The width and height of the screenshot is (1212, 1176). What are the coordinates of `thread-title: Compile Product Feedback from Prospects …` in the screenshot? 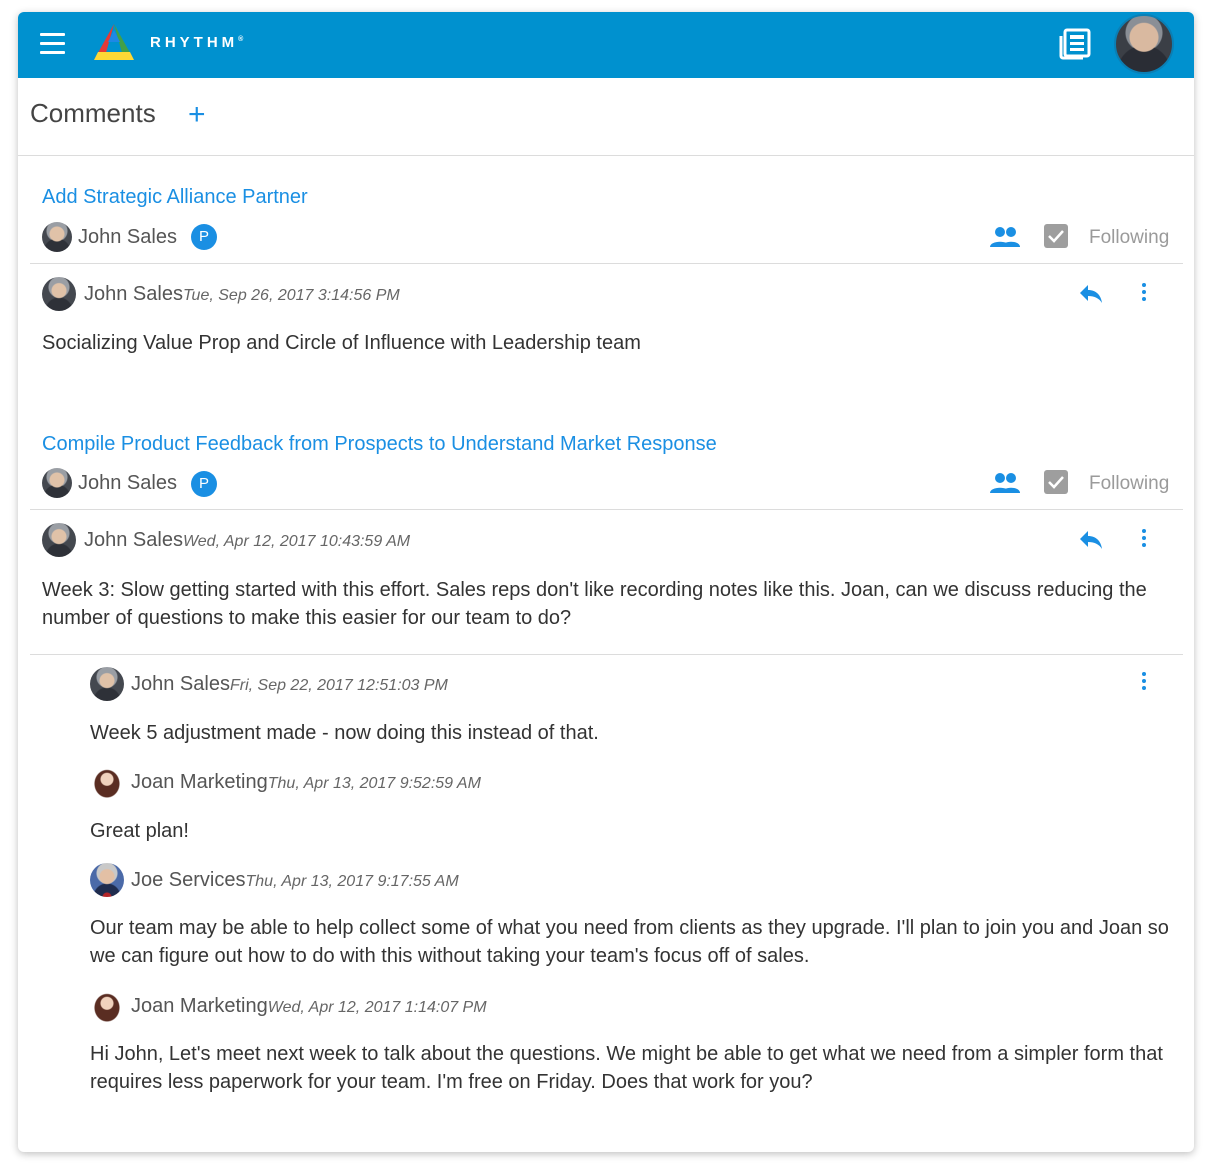 It's located at (379, 444).